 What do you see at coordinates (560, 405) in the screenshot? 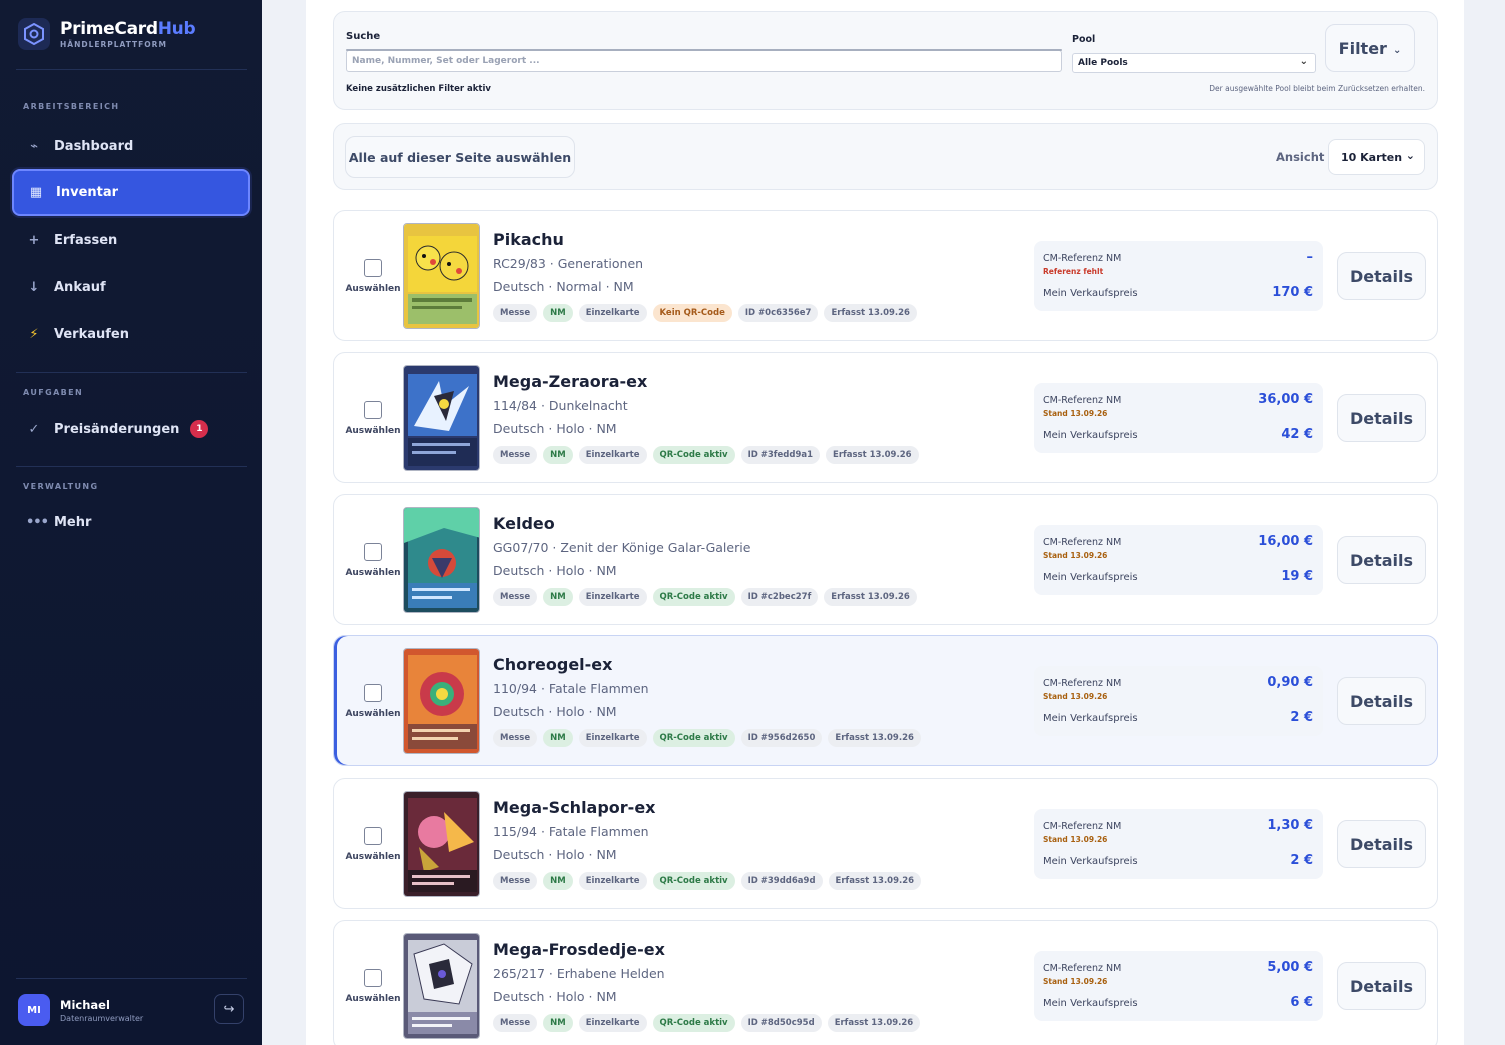
I see `card-set: 114/84 · Dunkelnacht` at bounding box center [560, 405].